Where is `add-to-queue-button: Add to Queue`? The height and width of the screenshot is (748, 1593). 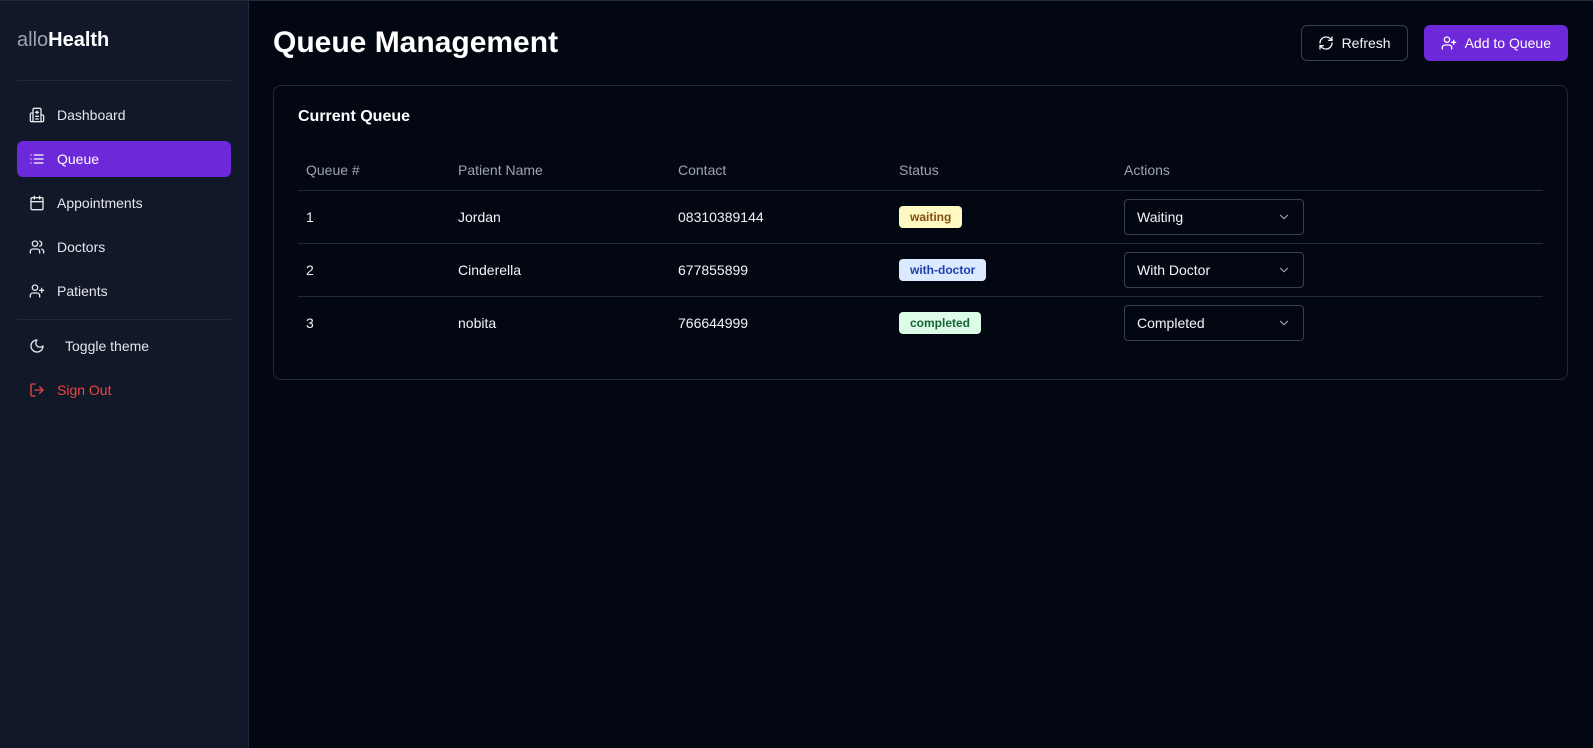 add-to-queue-button: Add to Queue is located at coordinates (1495, 43).